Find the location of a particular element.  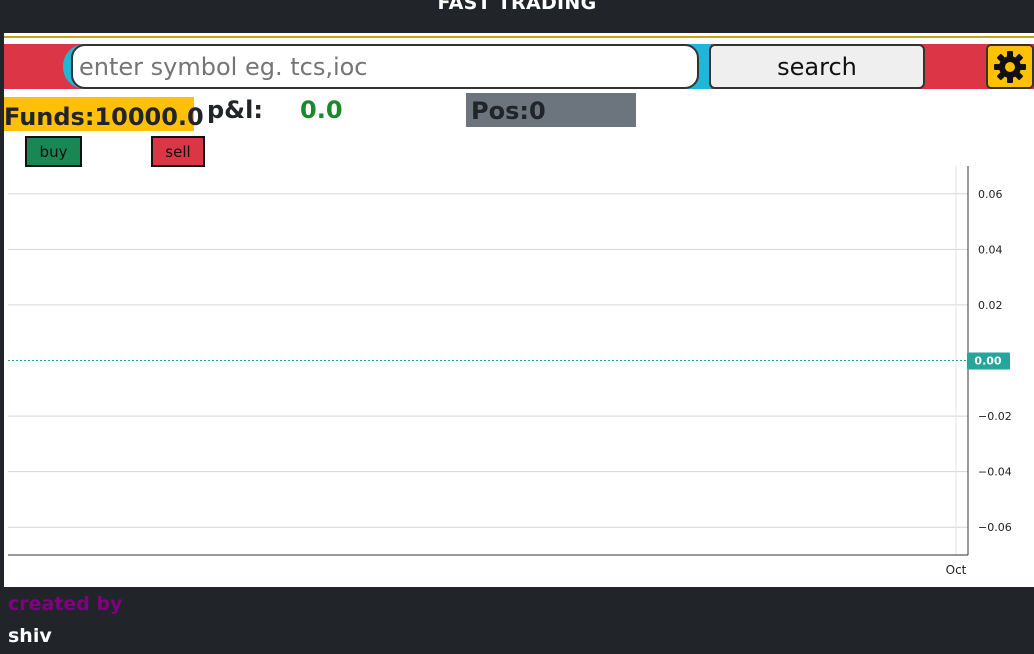

y-tick-label: 0.06 is located at coordinates (990, 194).